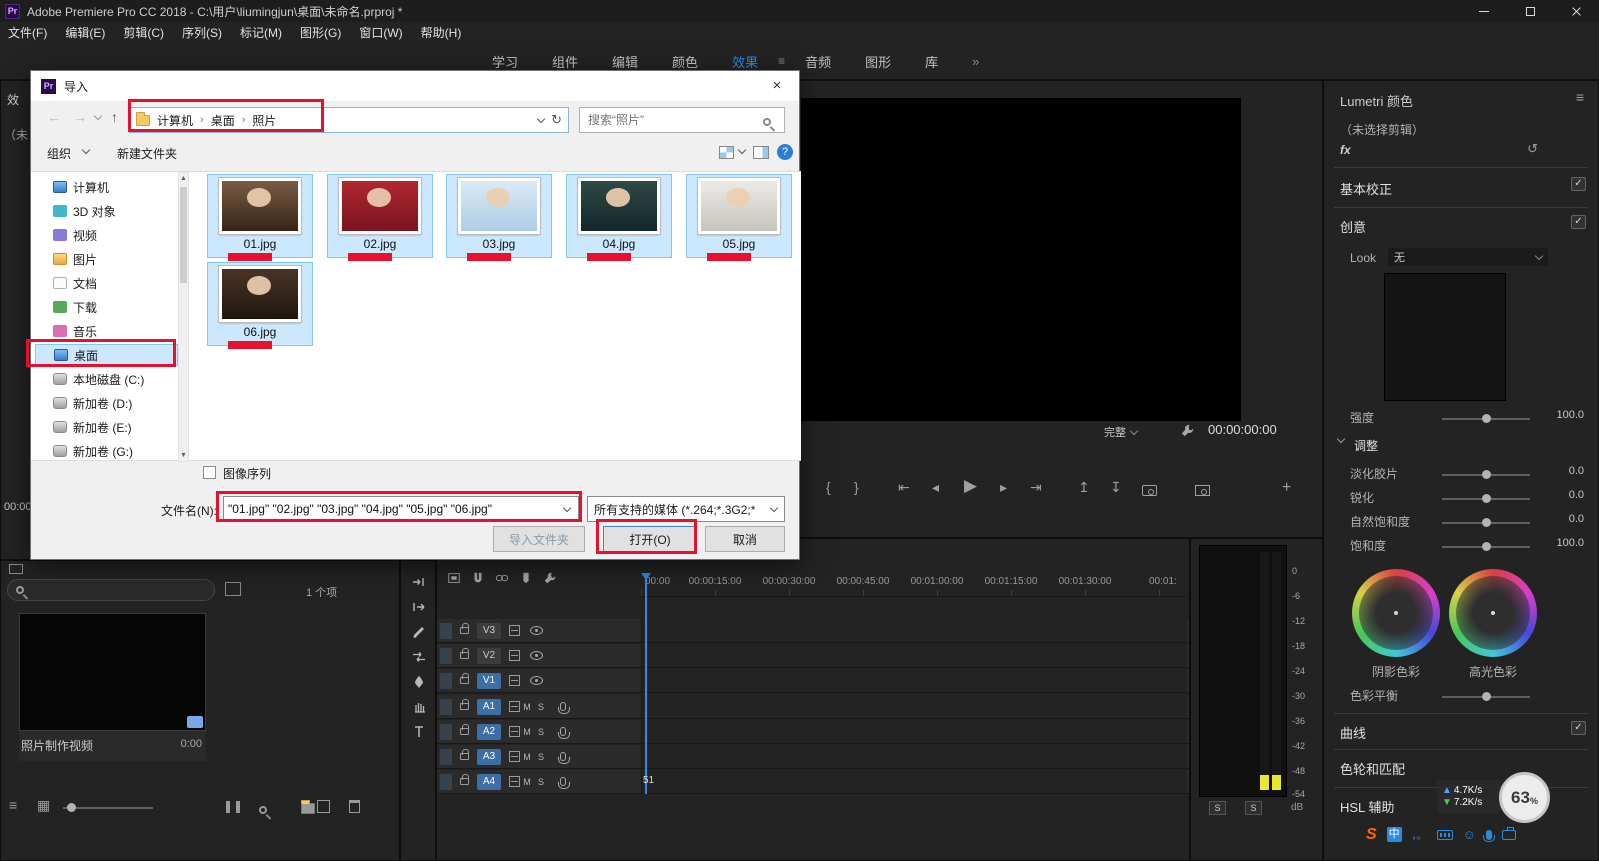  Describe the element at coordinates (1203, 490) in the screenshot. I see `comparison-view-button` at that location.